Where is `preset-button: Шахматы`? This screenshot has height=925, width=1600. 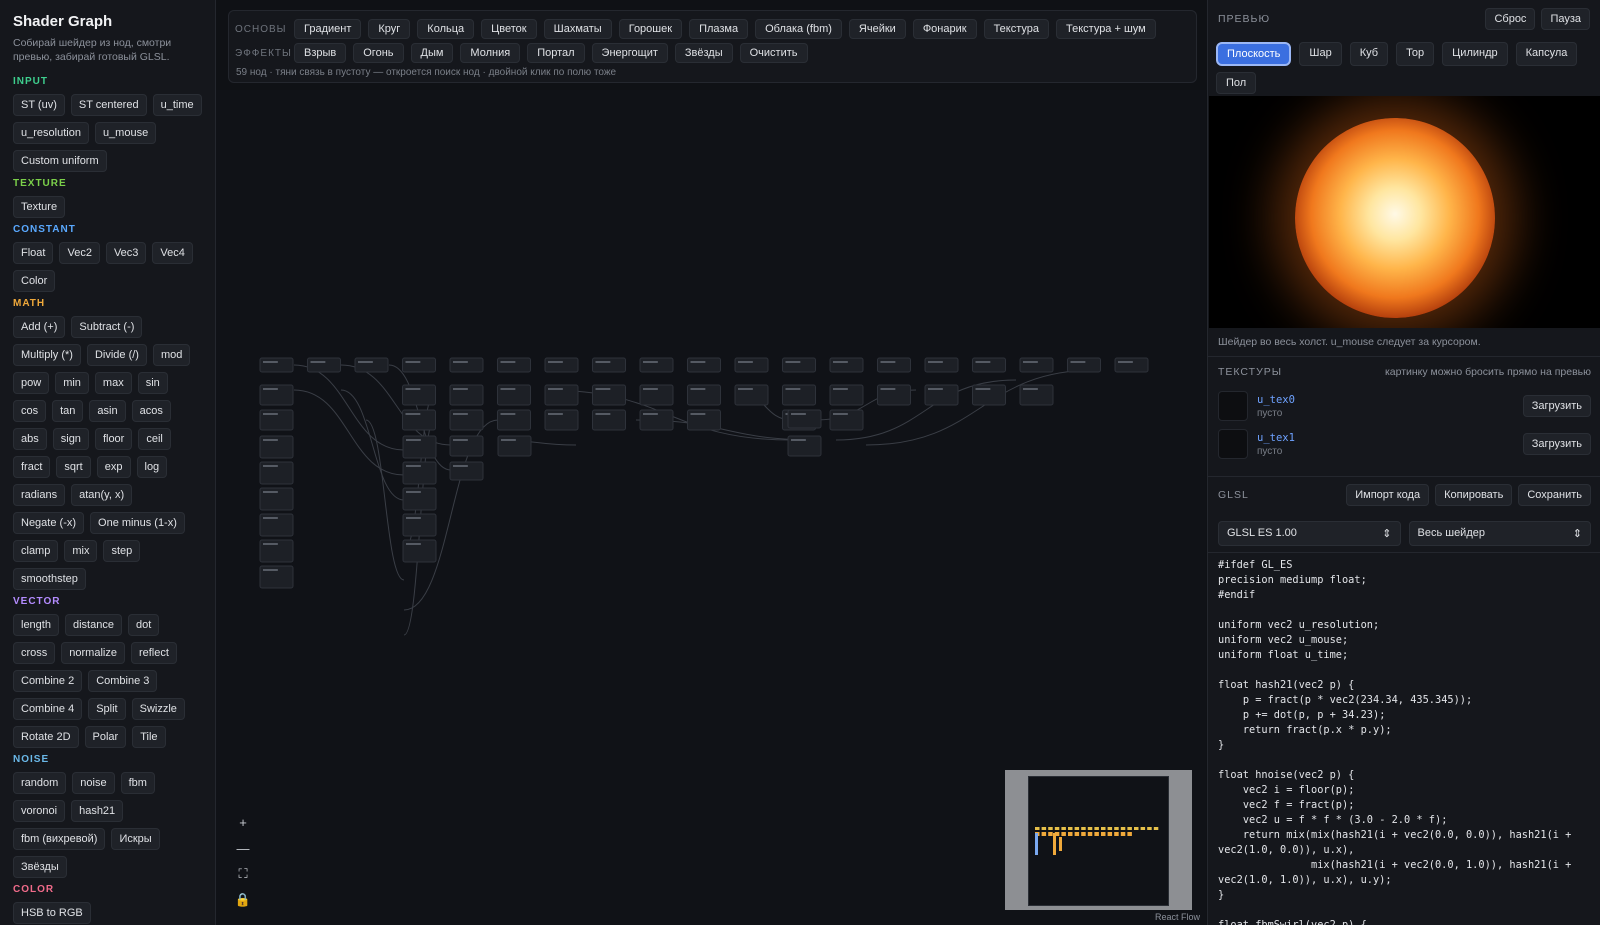 preset-button: Шахматы is located at coordinates (577, 29).